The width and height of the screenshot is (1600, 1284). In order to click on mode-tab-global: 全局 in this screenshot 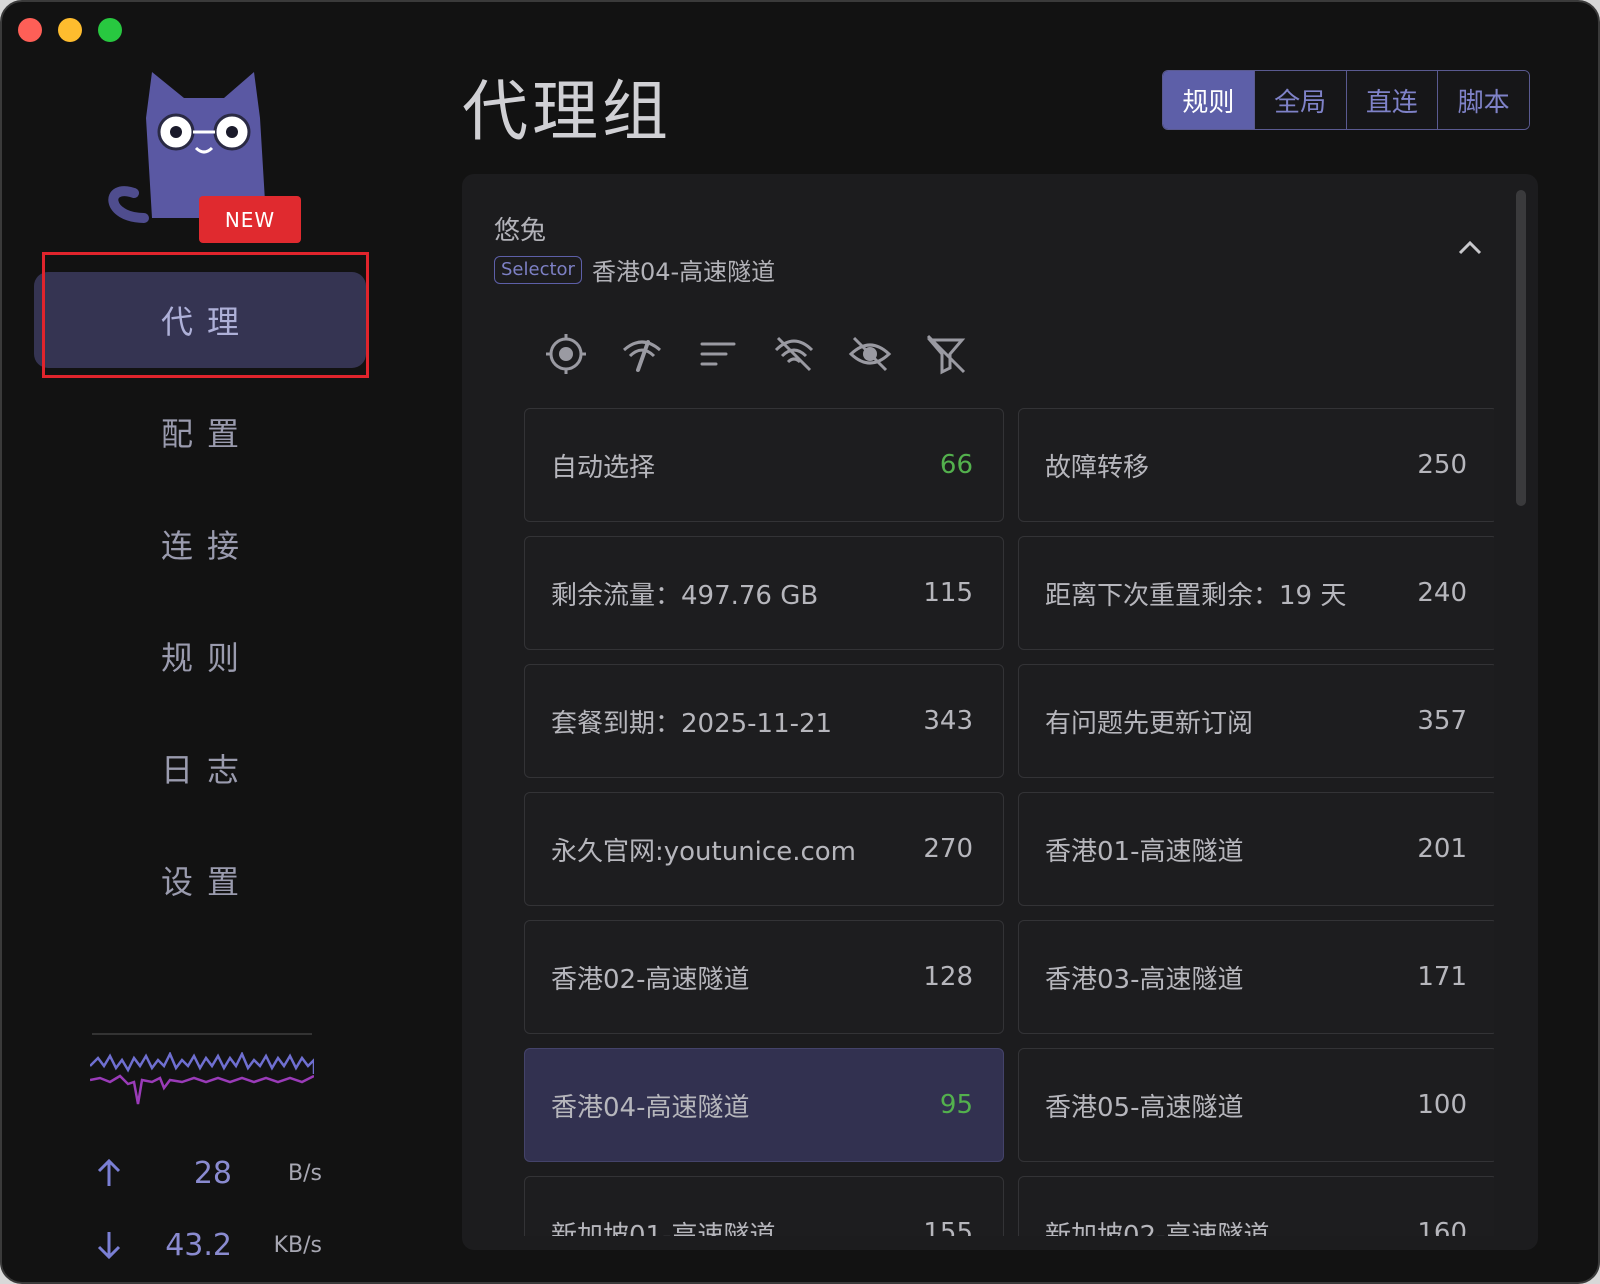, I will do `click(1300, 100)`.